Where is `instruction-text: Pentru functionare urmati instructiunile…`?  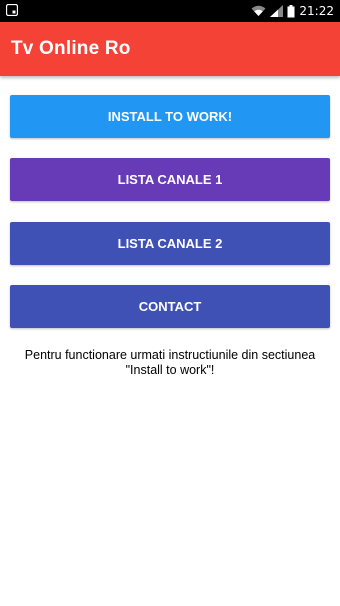
instruction-text: Pentru functionare urmati instructiunile… is located at coordinates (170, 362).